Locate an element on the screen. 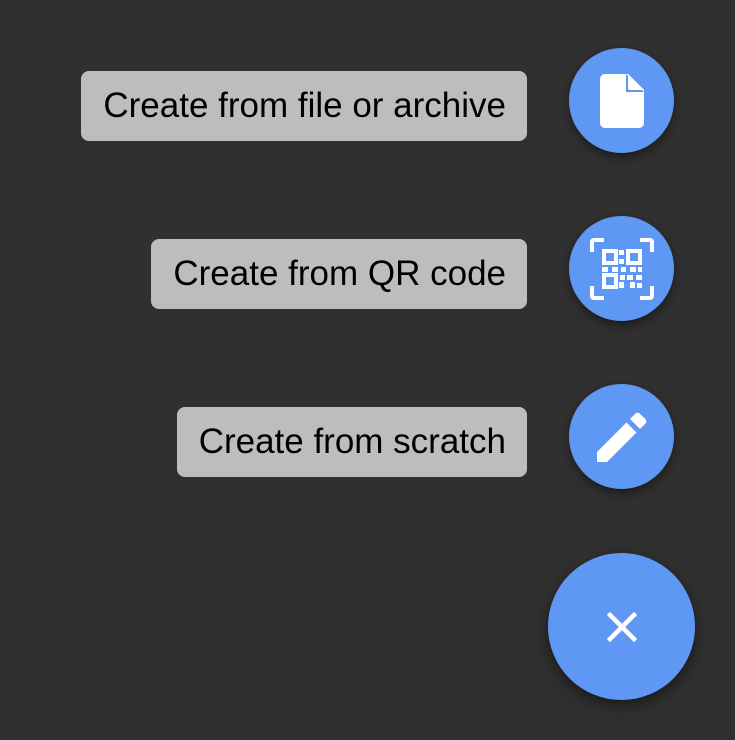 This screenshot has height=740, width=735. create-from-scratch-button is located at coordinates (621, 436).